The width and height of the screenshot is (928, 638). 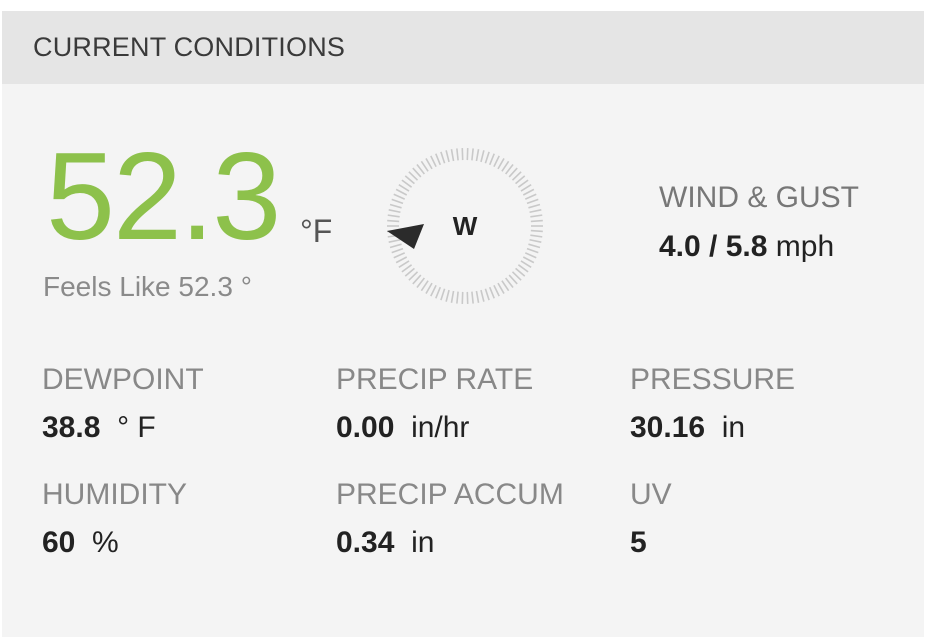 I want to click on feels-like-value: 52.3, so click(x=205, y=286).